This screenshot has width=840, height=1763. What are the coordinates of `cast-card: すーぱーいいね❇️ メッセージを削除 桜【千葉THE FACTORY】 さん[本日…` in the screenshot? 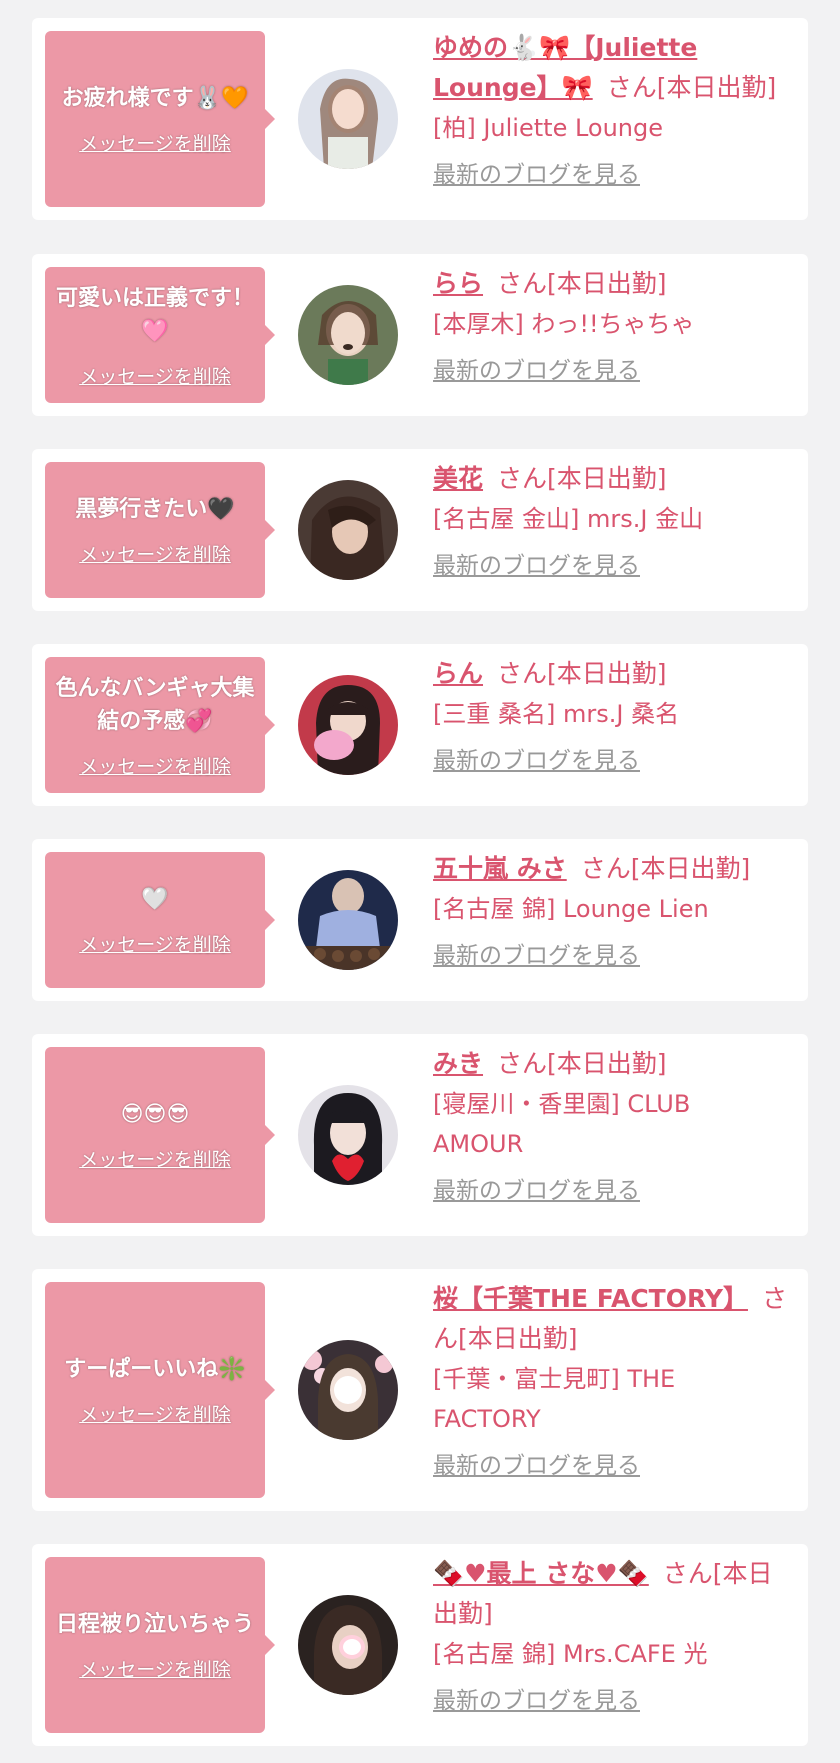 It's located at (420, 1390).